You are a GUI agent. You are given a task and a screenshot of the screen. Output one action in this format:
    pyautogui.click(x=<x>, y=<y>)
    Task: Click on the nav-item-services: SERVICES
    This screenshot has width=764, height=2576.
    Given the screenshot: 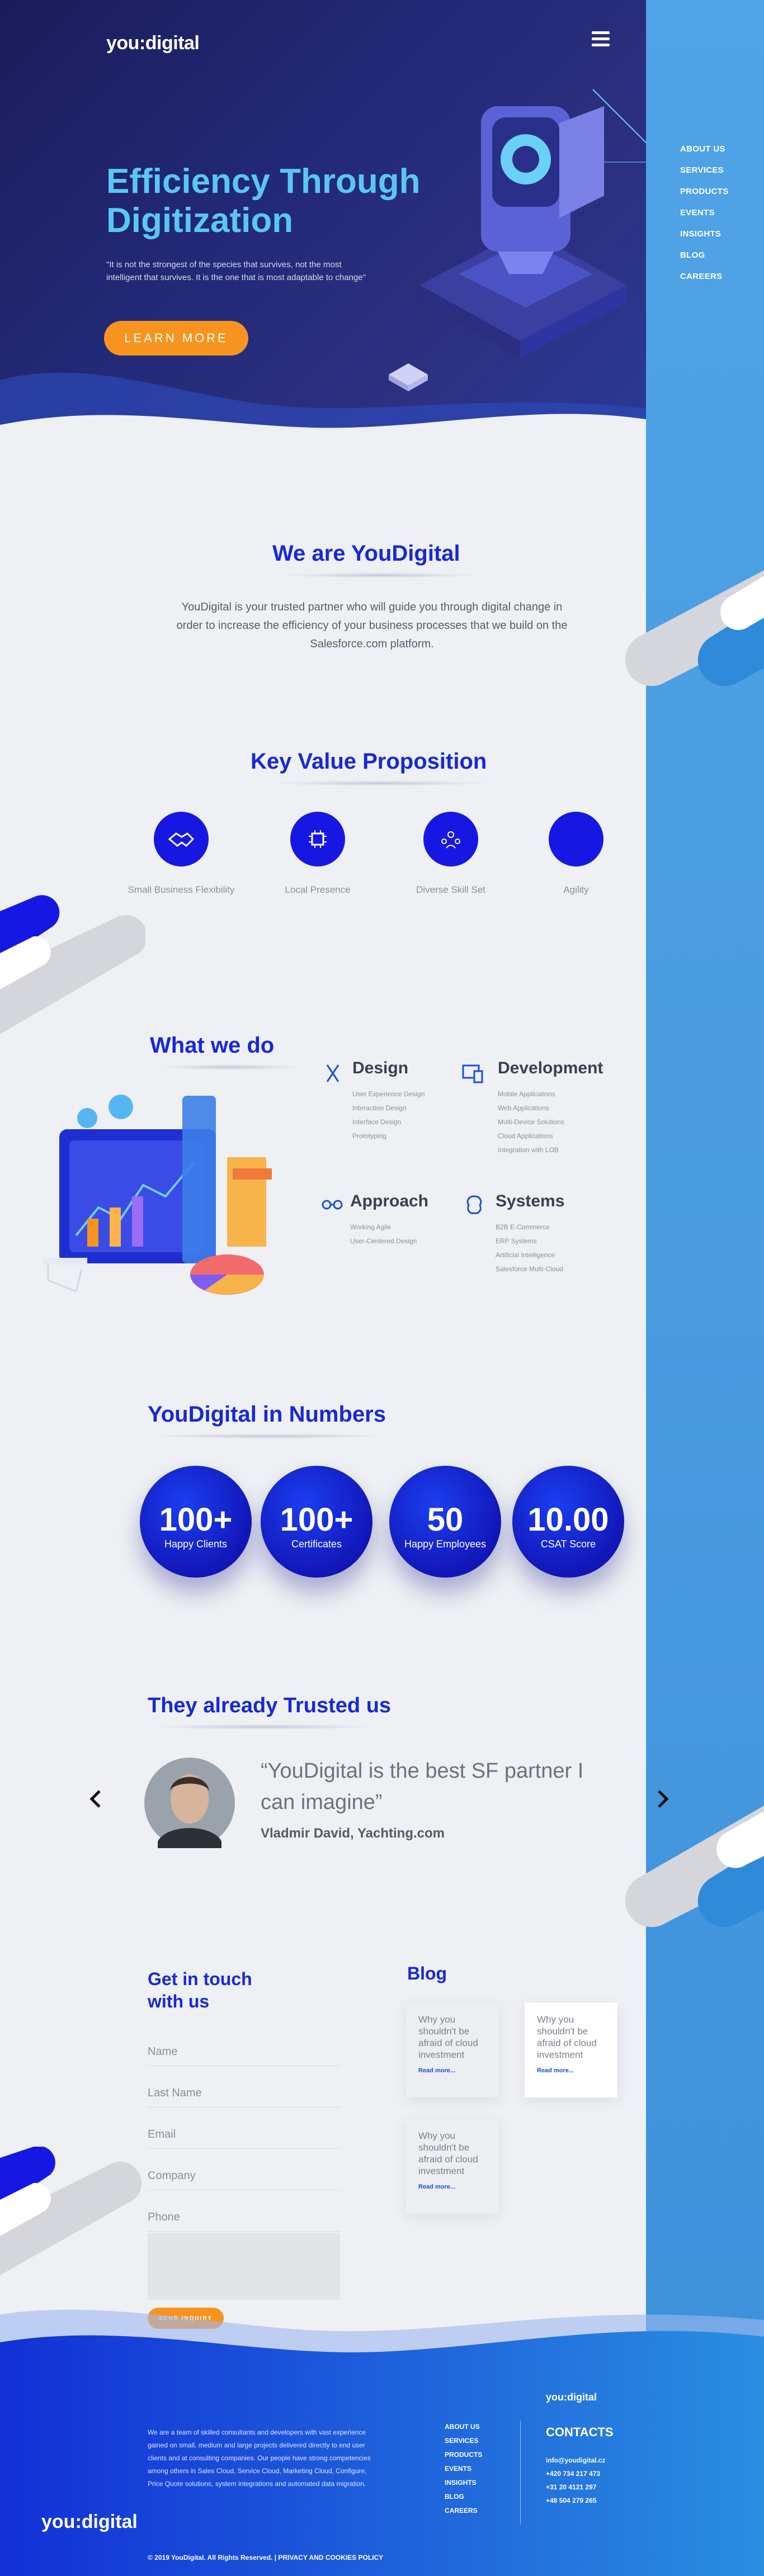 What is the action you would take?
    pyautogui.click(x=704, y=176)
    